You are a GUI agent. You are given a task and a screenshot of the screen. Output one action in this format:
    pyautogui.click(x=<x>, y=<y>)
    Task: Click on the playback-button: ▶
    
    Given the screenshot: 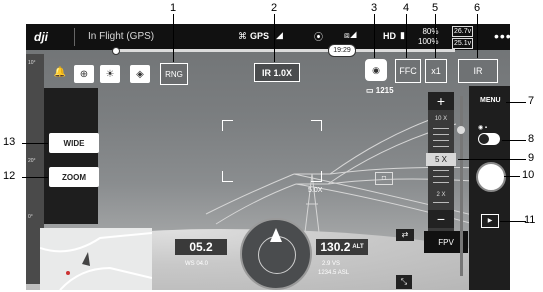 What is the action you would take?
    pyautogui.click(x=490, y=221)
    